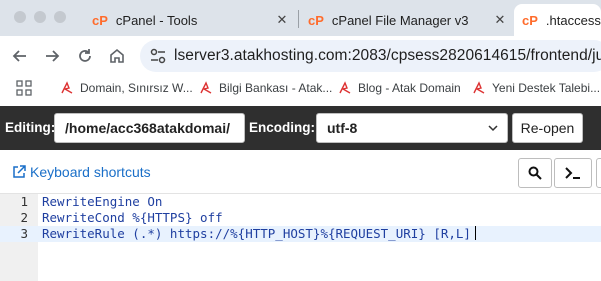 Image resolution: width=601 pixels, height=281 pixels. What do you see at coordinates (409, 88) in the screenshot?
I see `bookmark-label: Blog - Atak Domain` at bounding box center [409, 88].